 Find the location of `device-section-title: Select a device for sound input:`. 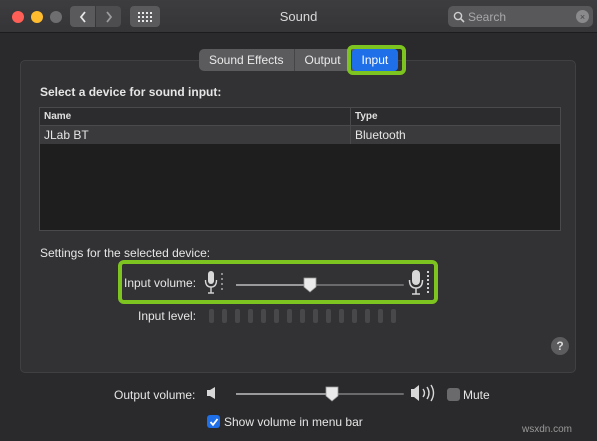

device-section-title: Select a device for sound input: is located at coordinates (131, 92).